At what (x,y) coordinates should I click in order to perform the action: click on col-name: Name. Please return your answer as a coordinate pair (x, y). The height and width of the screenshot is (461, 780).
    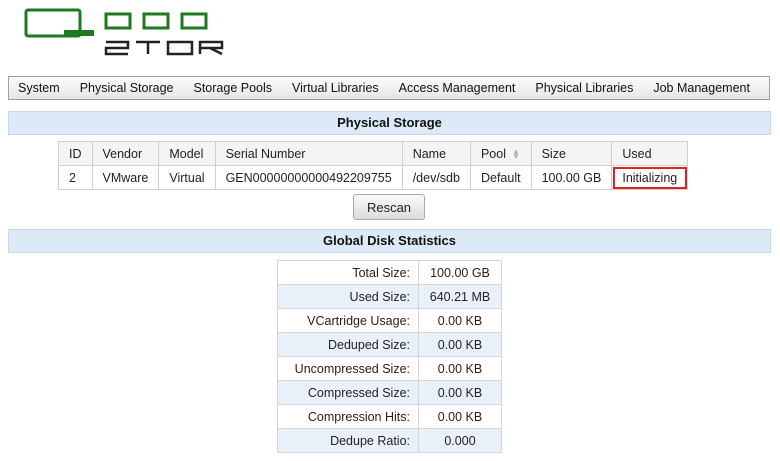
    Looking at the image, I should click on (436, 153).